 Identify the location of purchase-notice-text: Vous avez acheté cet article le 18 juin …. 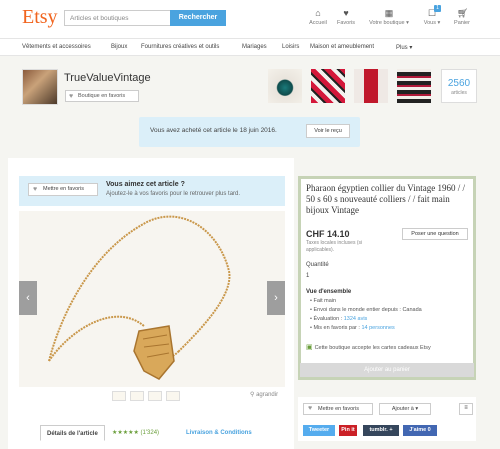
(213, 130).